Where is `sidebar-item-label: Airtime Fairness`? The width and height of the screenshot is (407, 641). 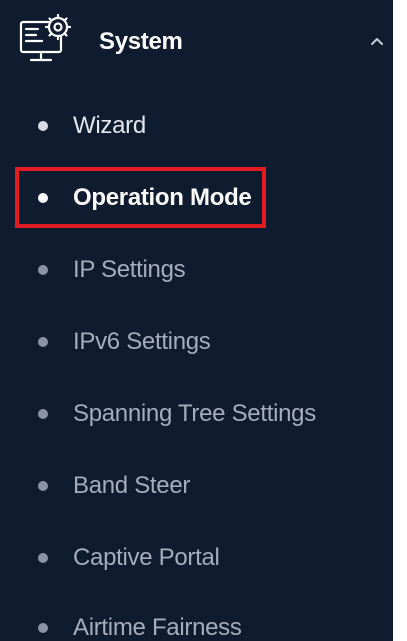
sidebar-item-label: Airtime Fairness is located at coordinates (157, 627).